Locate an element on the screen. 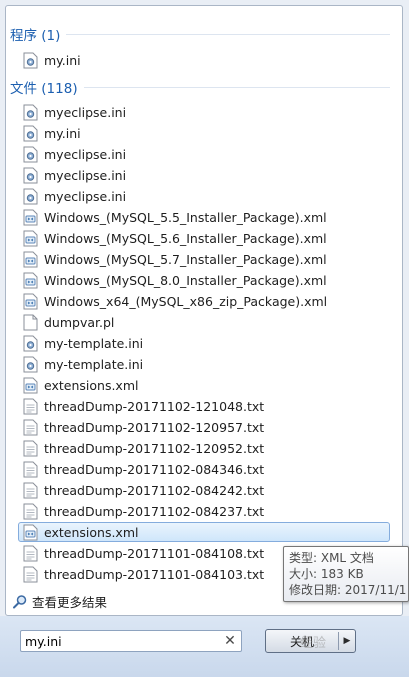 The height and width of the screenshot is (677, 409). result-label: threadDump-20171101-084103.txt is located at coordinates (154, 574).